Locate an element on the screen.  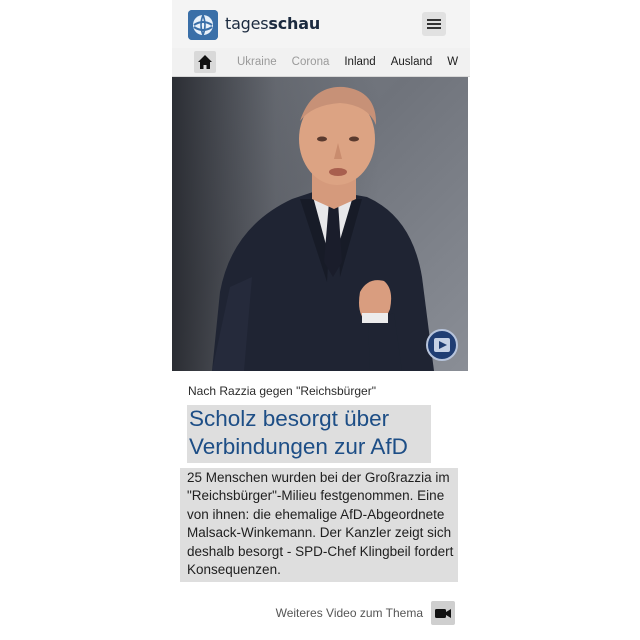
nav-item-ukraine: Ukraine is located at coordinates (257, 62).